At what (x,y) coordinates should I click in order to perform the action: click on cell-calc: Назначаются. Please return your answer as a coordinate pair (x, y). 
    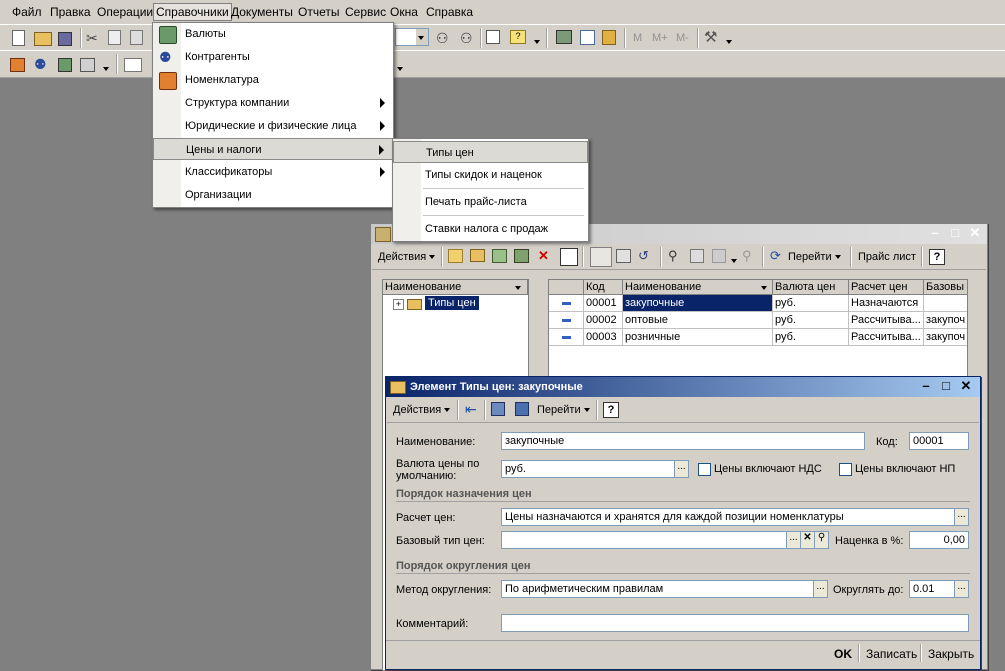
    Looking at the image, I should click on (886, 303).